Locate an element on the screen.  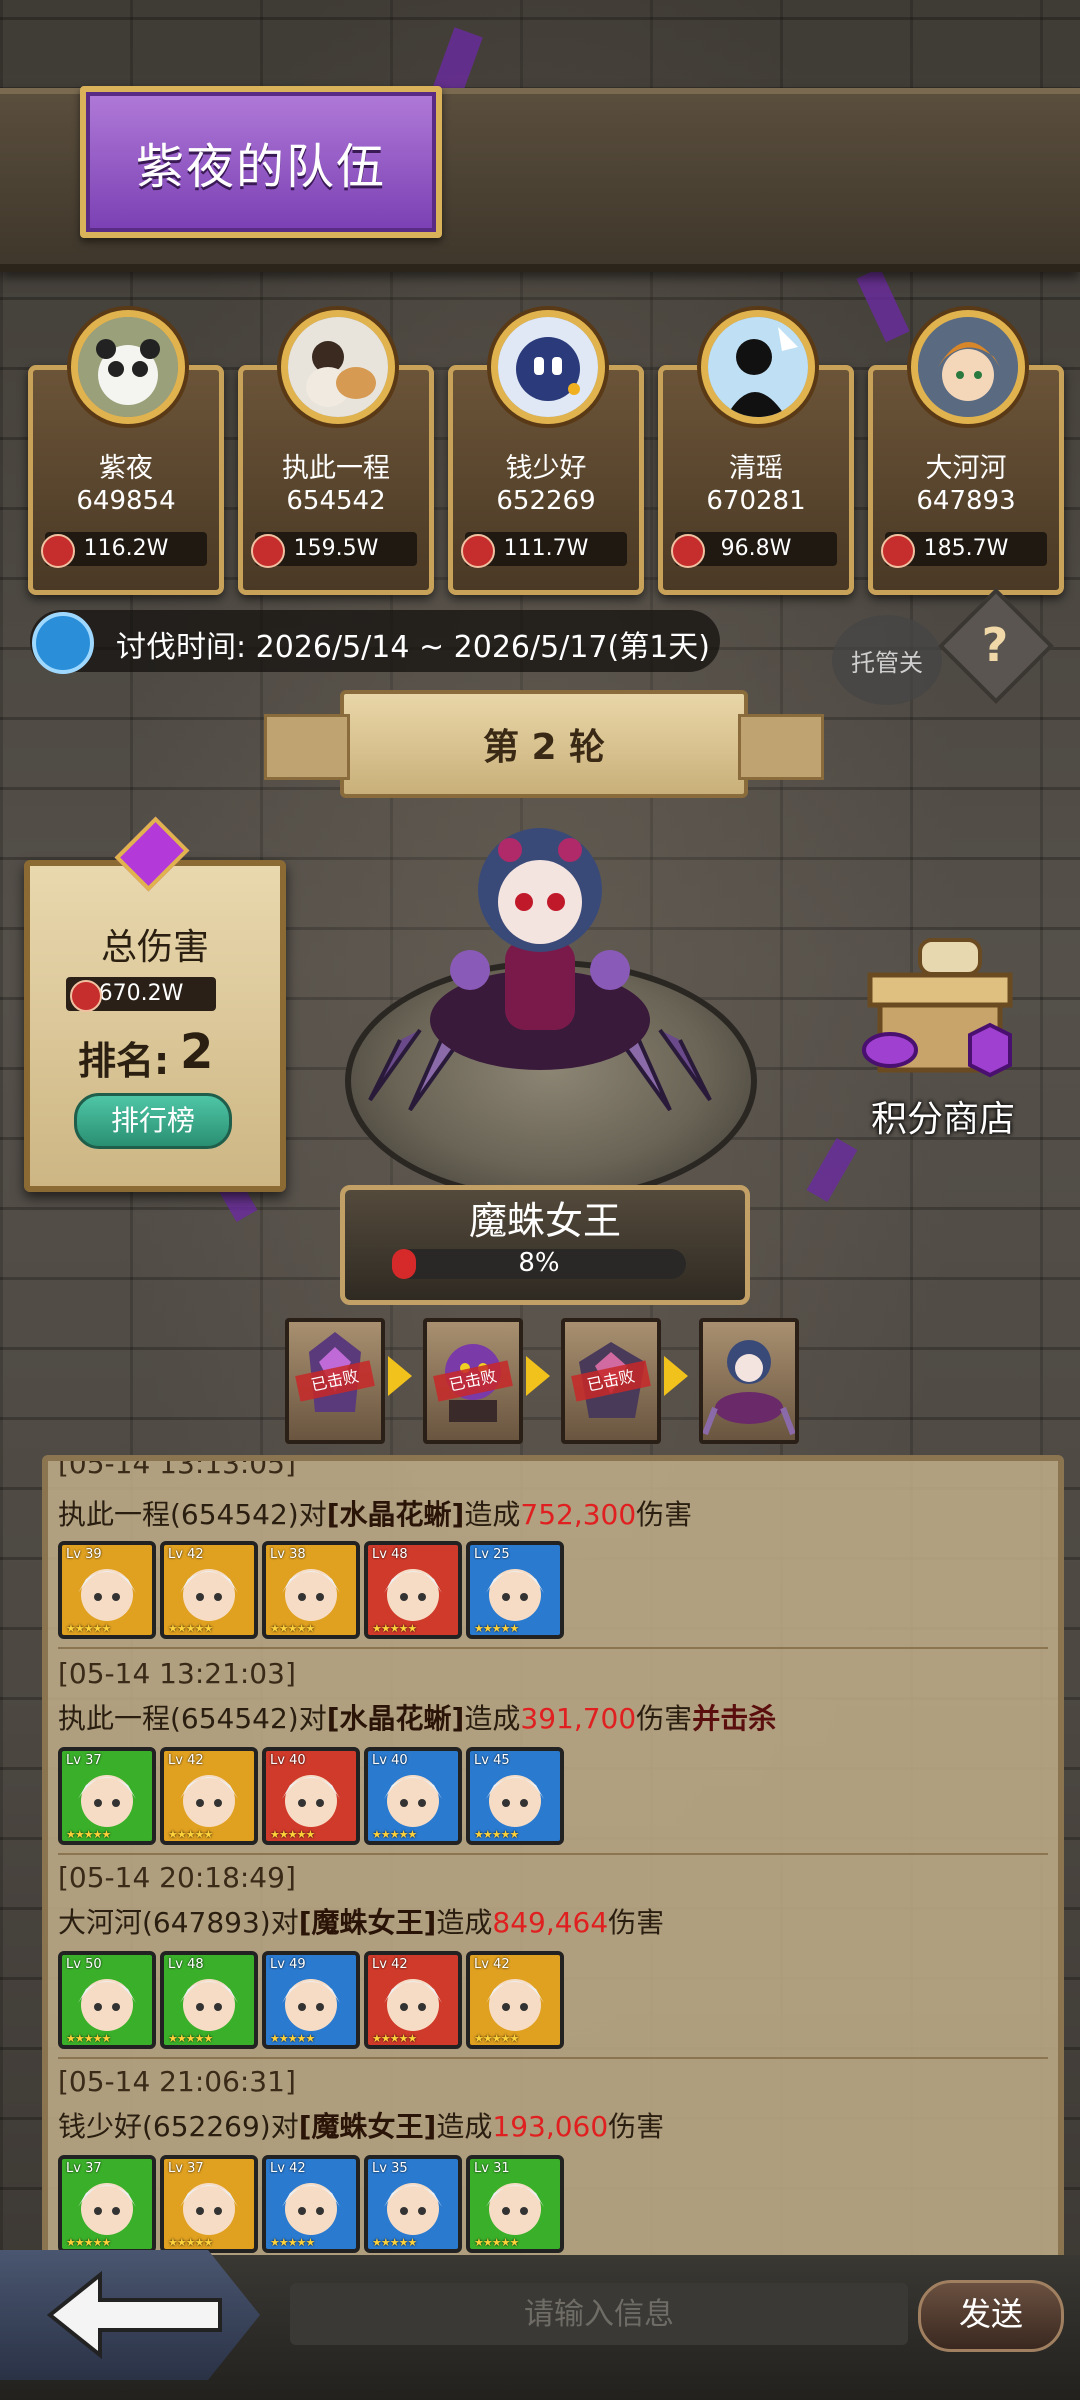
anime-boy-avatar is located at coordinates (968, 367).